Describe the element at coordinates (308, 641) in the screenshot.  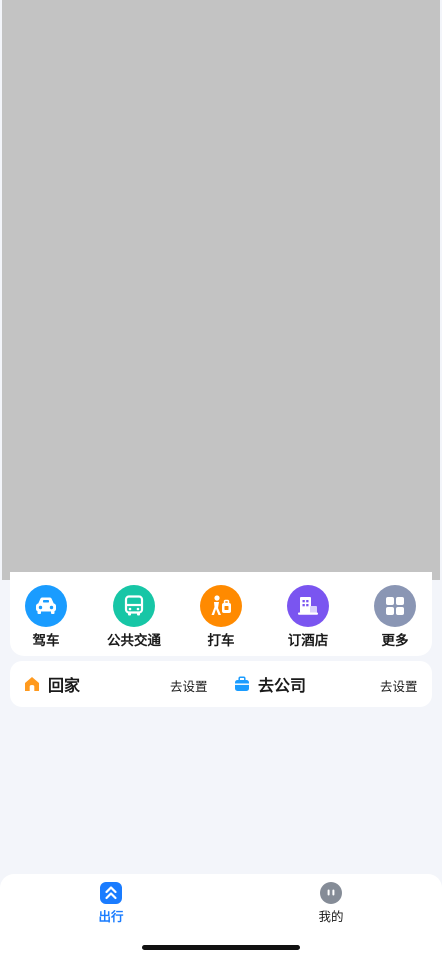
I see `book-hotel-label: 订酒店` at that location.